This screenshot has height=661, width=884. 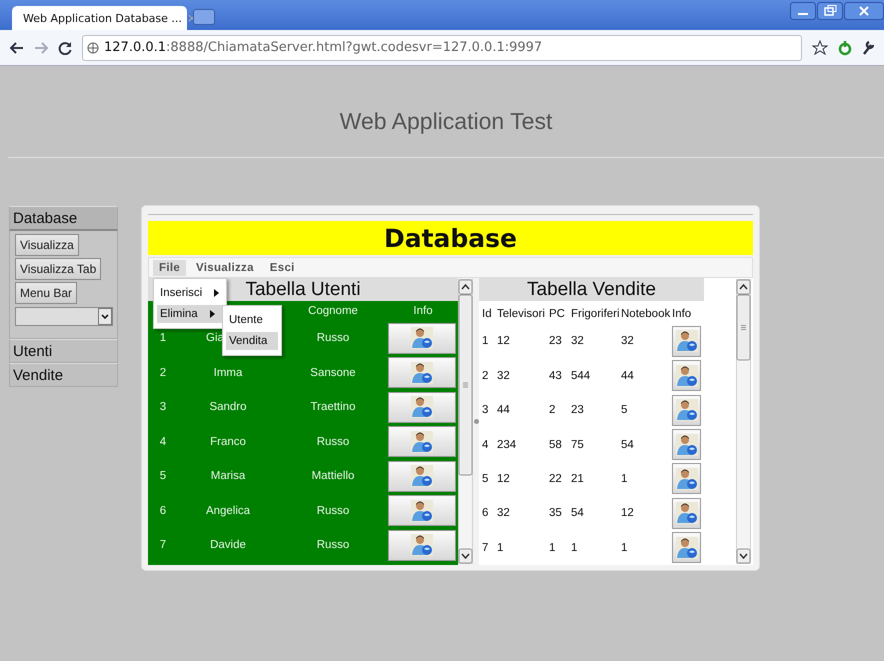 I want to click on table-cell-text: Marisa, so click(x=228, y=476).